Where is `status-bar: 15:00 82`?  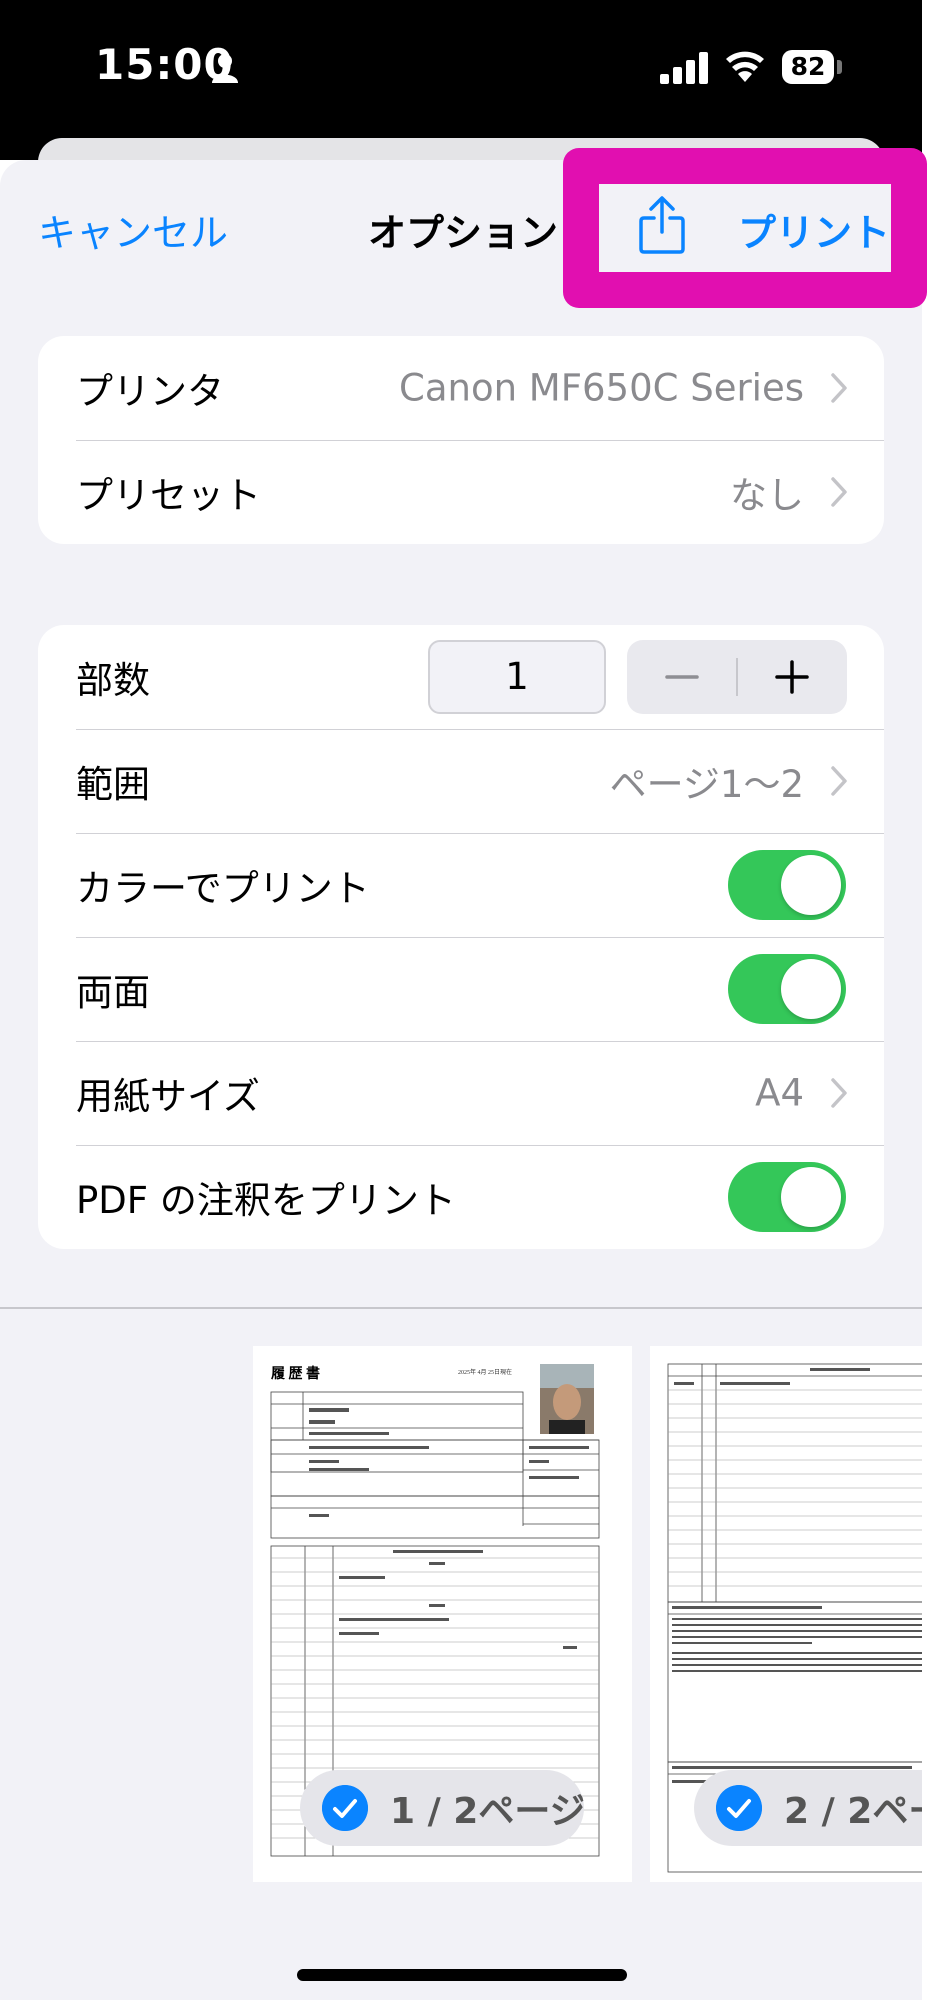 status-bar: 15:00 82 is located at coordinates (461, 80).